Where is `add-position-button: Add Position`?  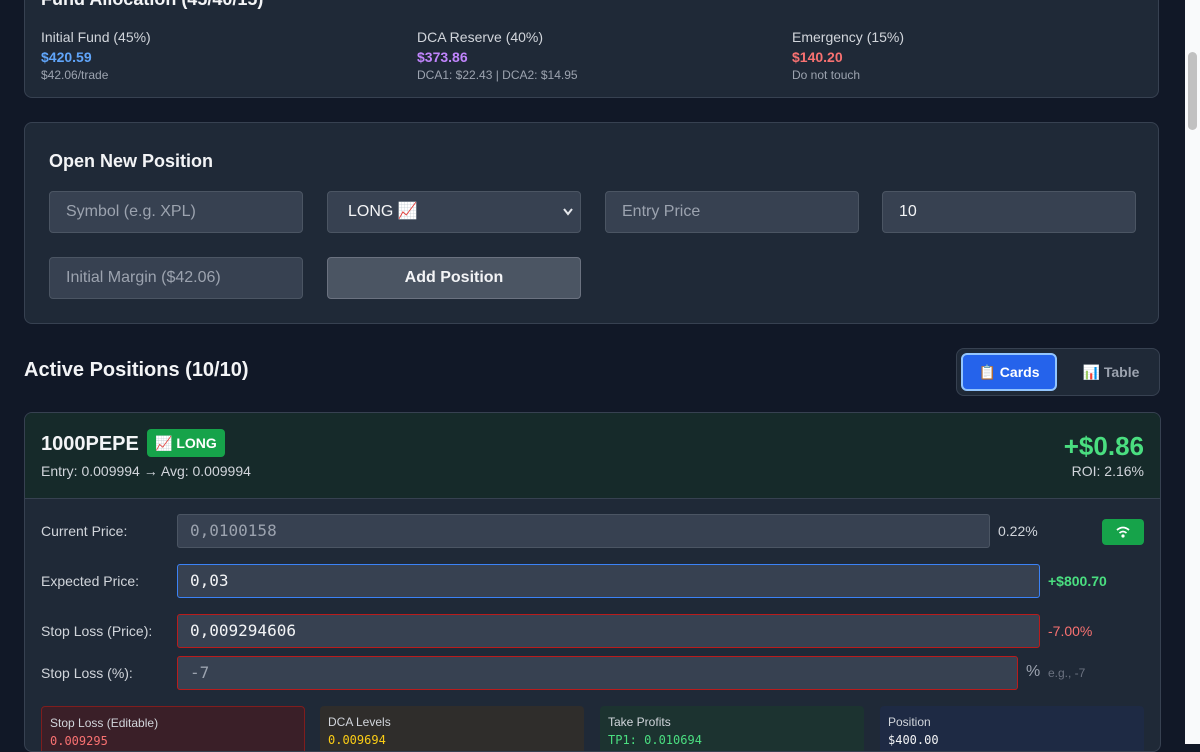
add-position-button: Add Position is located at coordinates (454, 278).